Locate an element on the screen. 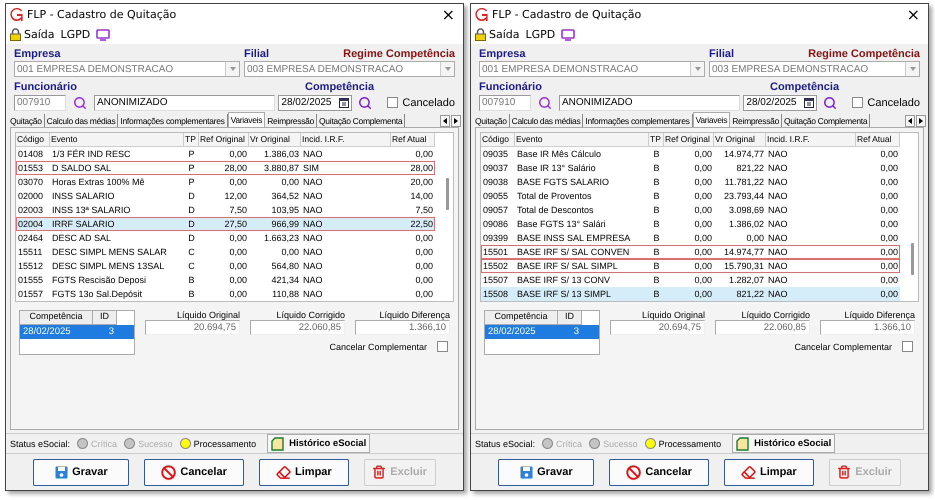 Image resolution: width=935 pixels, height=500 pixels. table-row: 15508 BASE IRF S/ 13 SIMPL B 0,00 821,22 NAO 0,00 is located at coordinates (690, 294).